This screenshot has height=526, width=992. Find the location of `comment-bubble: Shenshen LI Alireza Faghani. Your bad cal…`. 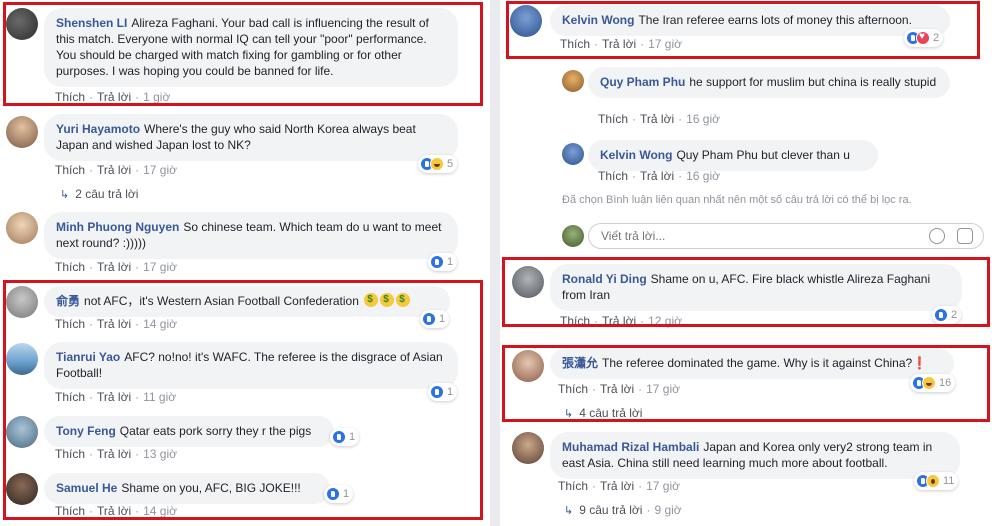

comment-bubble: Shenshen LI Alireza Faghani. Your bad cal… is located at coordinates (251, 47).